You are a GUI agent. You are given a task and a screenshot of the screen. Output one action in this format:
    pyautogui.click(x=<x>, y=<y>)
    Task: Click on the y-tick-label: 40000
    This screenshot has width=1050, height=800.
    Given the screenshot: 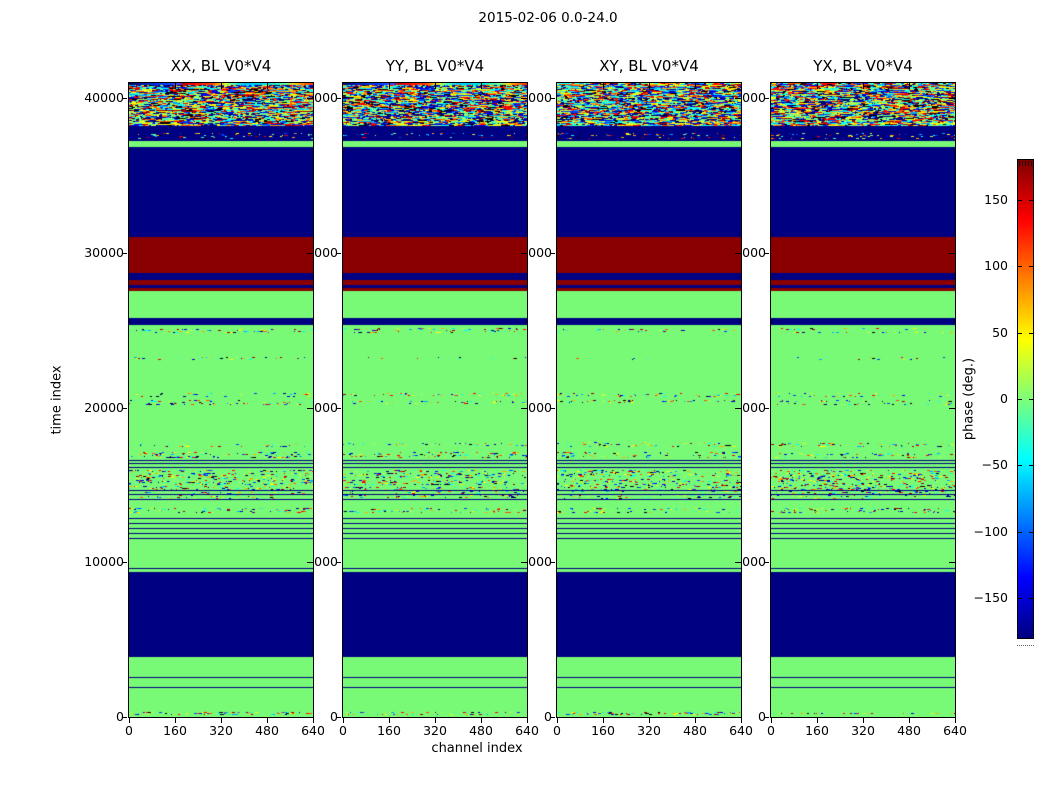 What is the action you would take?
    pyautogui.click(x=104, y=98)
    